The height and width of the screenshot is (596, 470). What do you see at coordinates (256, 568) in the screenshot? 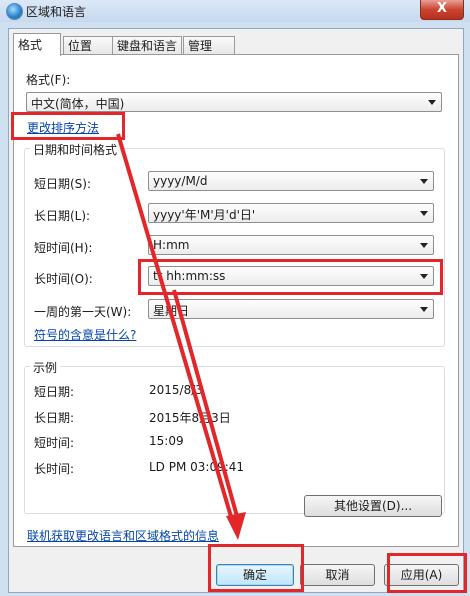
I see `highlight-box-ok` at bounding box center [256, 568].